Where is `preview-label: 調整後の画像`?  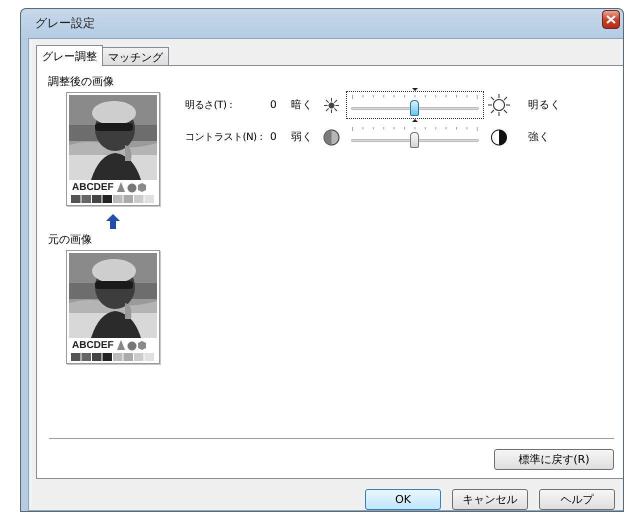 preview-label: 調整後の画像 is located at coordinates (81, 81).